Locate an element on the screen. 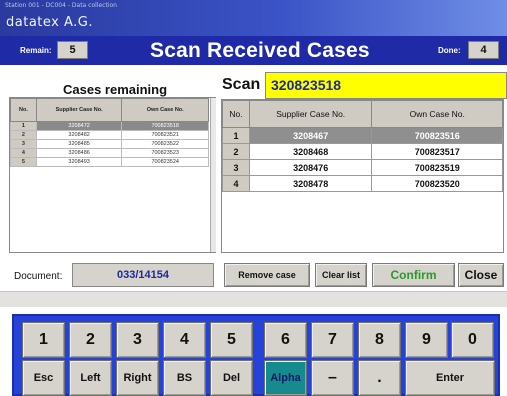 The height and width of the screenshot is (396, 507). own-case-no: 700823523 is located at coordinates (165, 153).